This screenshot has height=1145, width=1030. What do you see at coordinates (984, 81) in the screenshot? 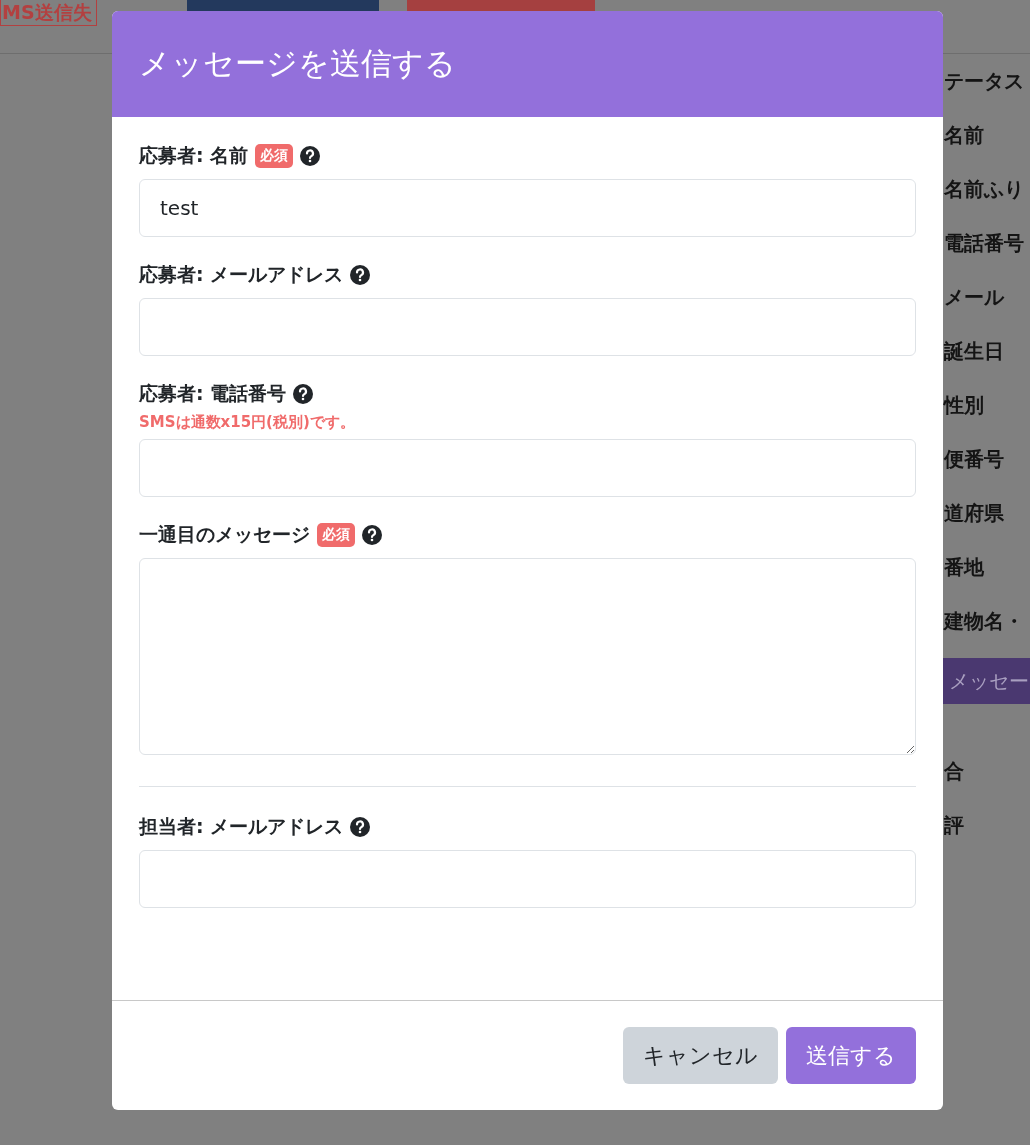
I see `field-label: テータス` at bounding box center [984, 81].